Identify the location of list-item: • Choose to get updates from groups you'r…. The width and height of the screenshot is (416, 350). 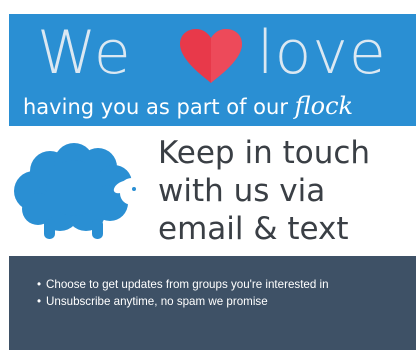
(225, 284).